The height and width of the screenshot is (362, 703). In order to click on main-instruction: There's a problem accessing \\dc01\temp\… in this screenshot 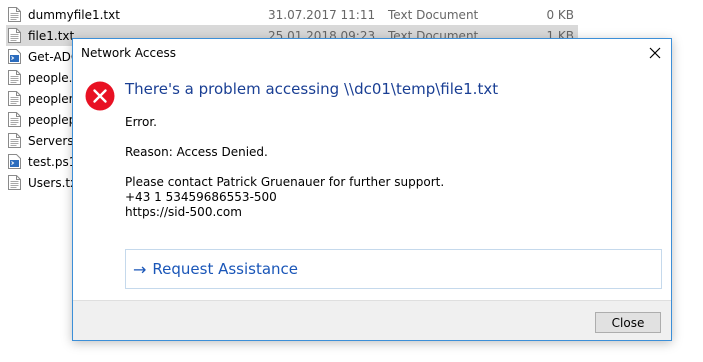, I will do `click(312, 89)`.